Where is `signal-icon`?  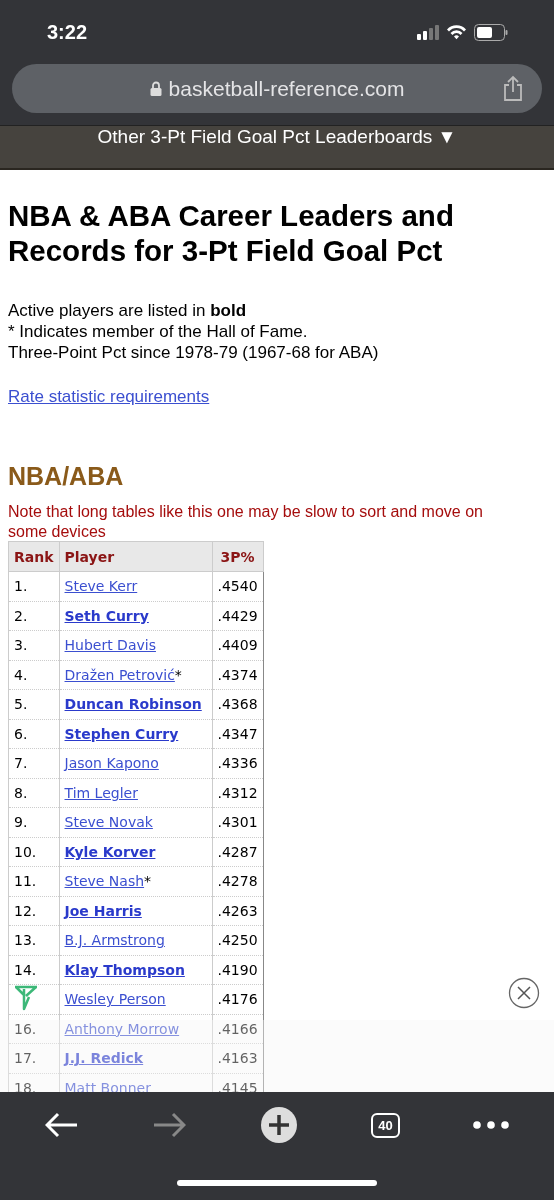 signal-icon is located at coordinates (428, 32).